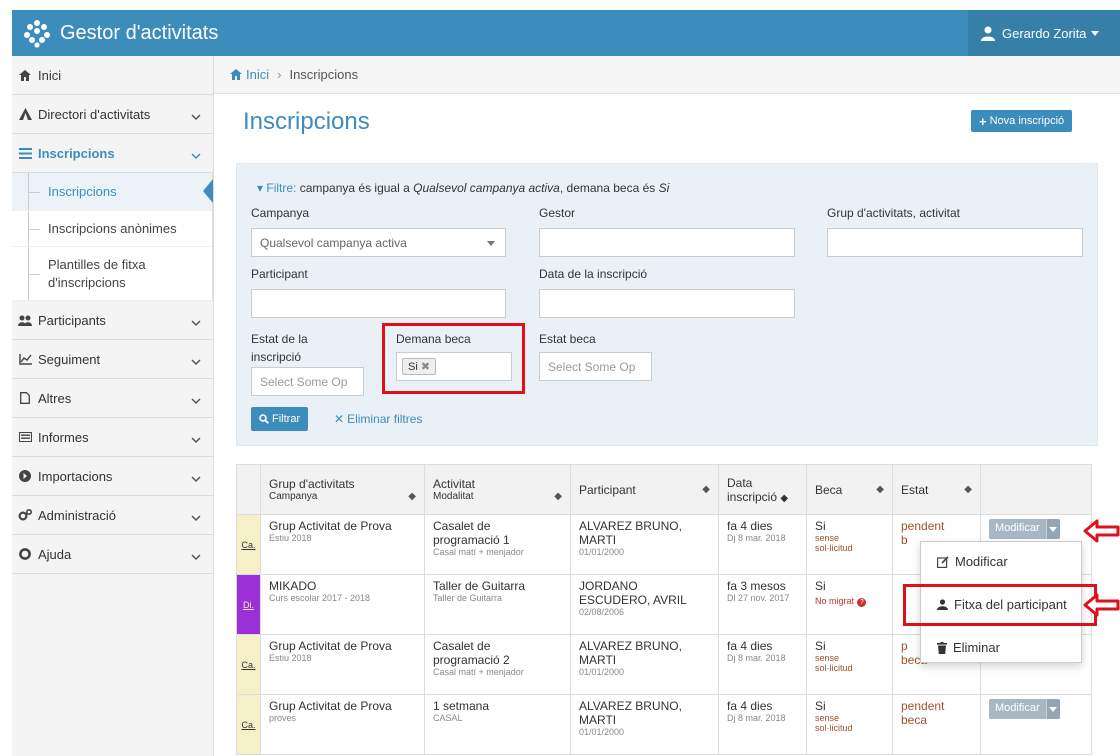 This screenshot has width=1120, height=756. What do you see at coordinates (566, 33) in the screenshot?
I see `top-navbar: Gestor d'activitats Gerardo Zorita` at bounding box center [566, 33].